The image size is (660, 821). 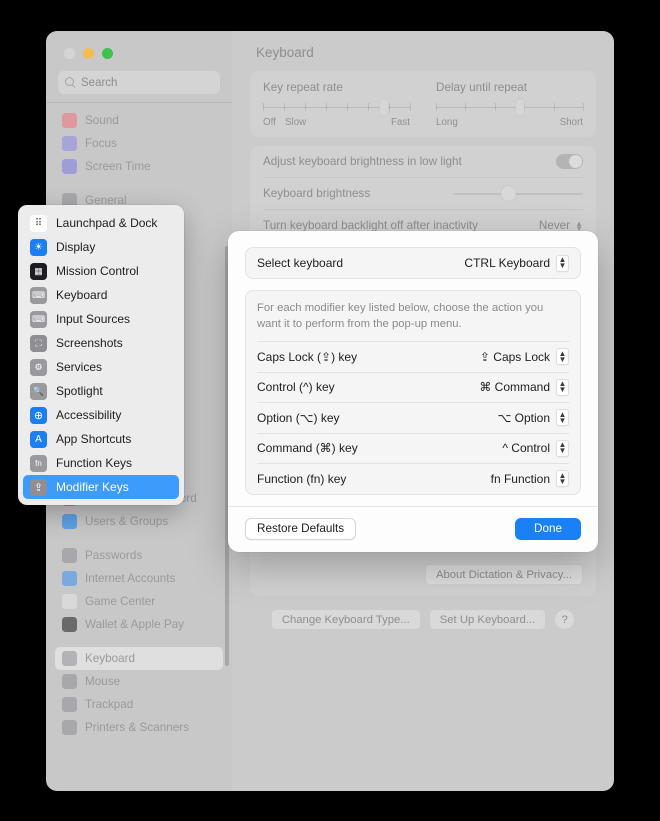 I want to click on sidebar-item-label: Printers & Scanners, so click(x=137, y=727).